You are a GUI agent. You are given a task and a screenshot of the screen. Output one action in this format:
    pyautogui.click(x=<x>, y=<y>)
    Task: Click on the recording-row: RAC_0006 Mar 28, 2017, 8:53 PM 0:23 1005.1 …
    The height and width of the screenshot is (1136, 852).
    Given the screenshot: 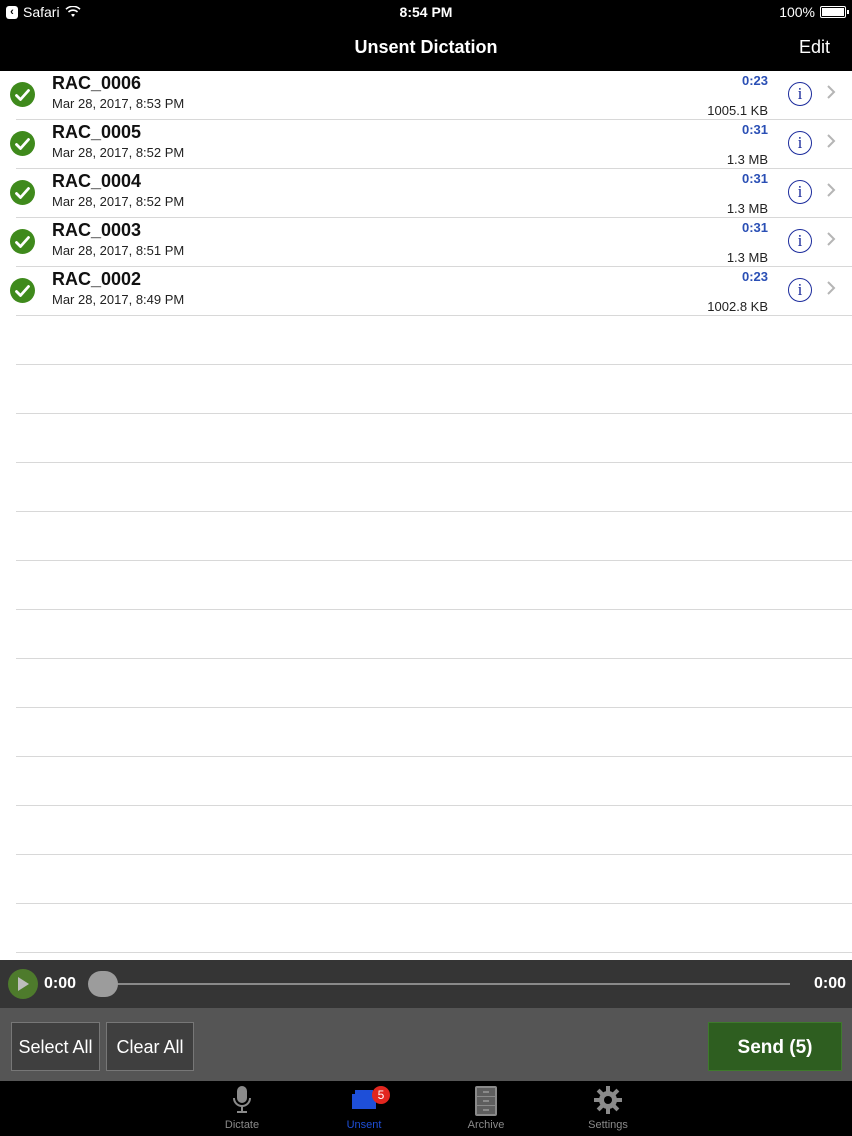 What is the action you would take?
    pyautogui.click(x=431, y=95)
    